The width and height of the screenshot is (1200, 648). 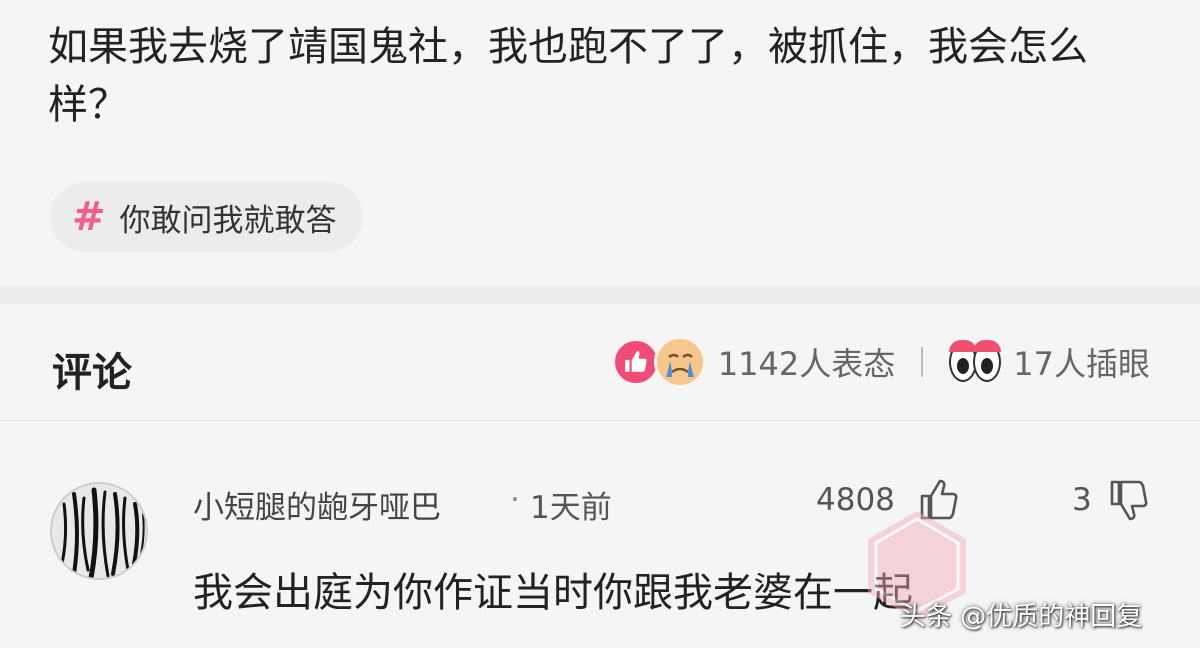 I want to click on eyes-icon, so click(x=975, y=361).